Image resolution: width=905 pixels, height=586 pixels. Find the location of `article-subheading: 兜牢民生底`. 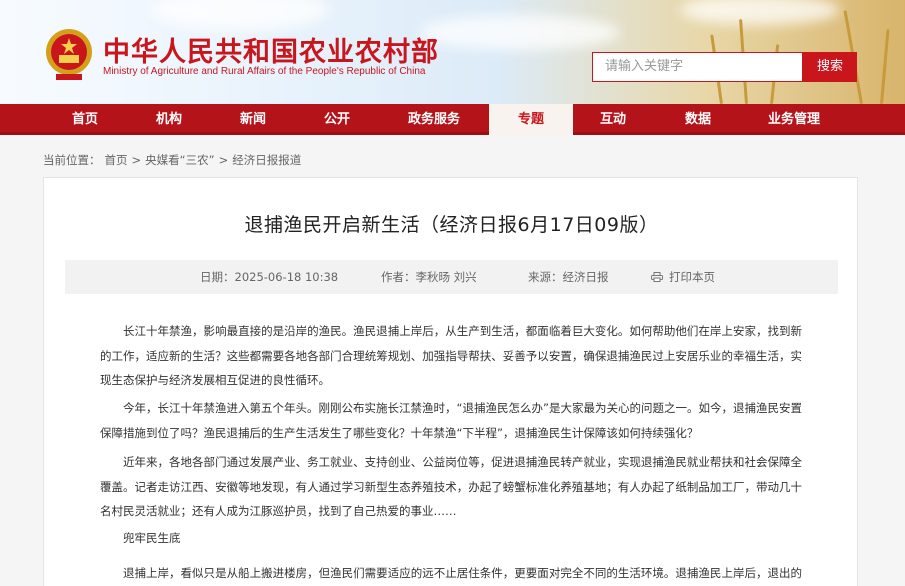

article-subheading: 兜牢民生底 is located at coordinates (152, 538).